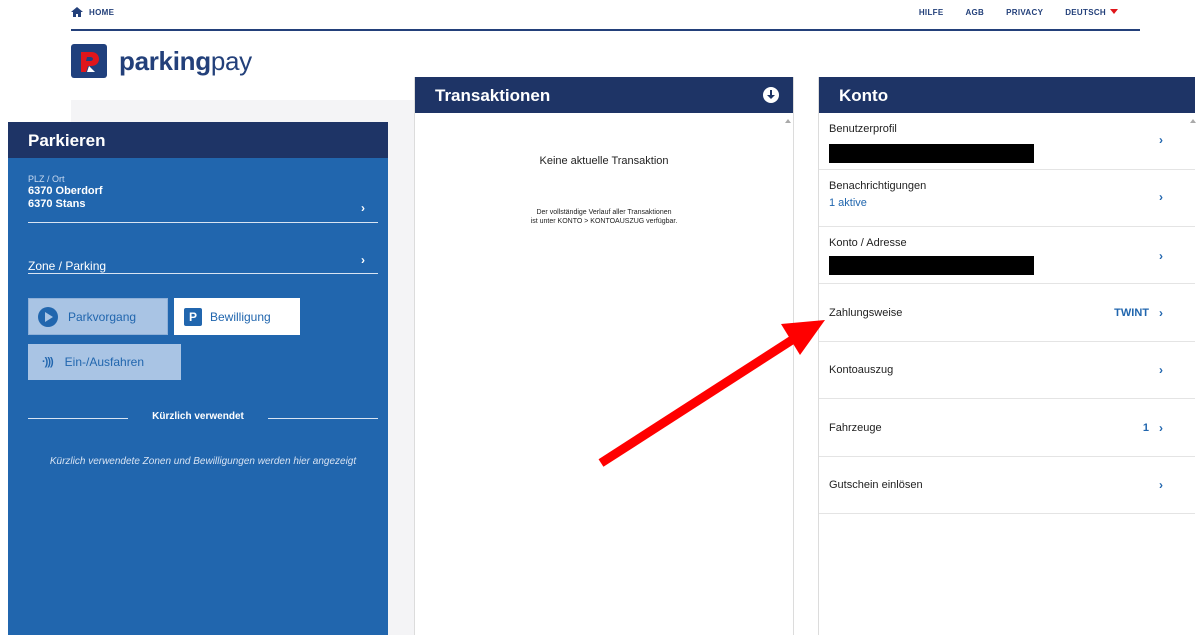 The height and width of the screenshot is (635, 1197). What do you see at coordinates (604, 161) in the screenshot?
I see `no-transaction-text: Keine aktuelle Transaktion` at bounding box center [604, 161].